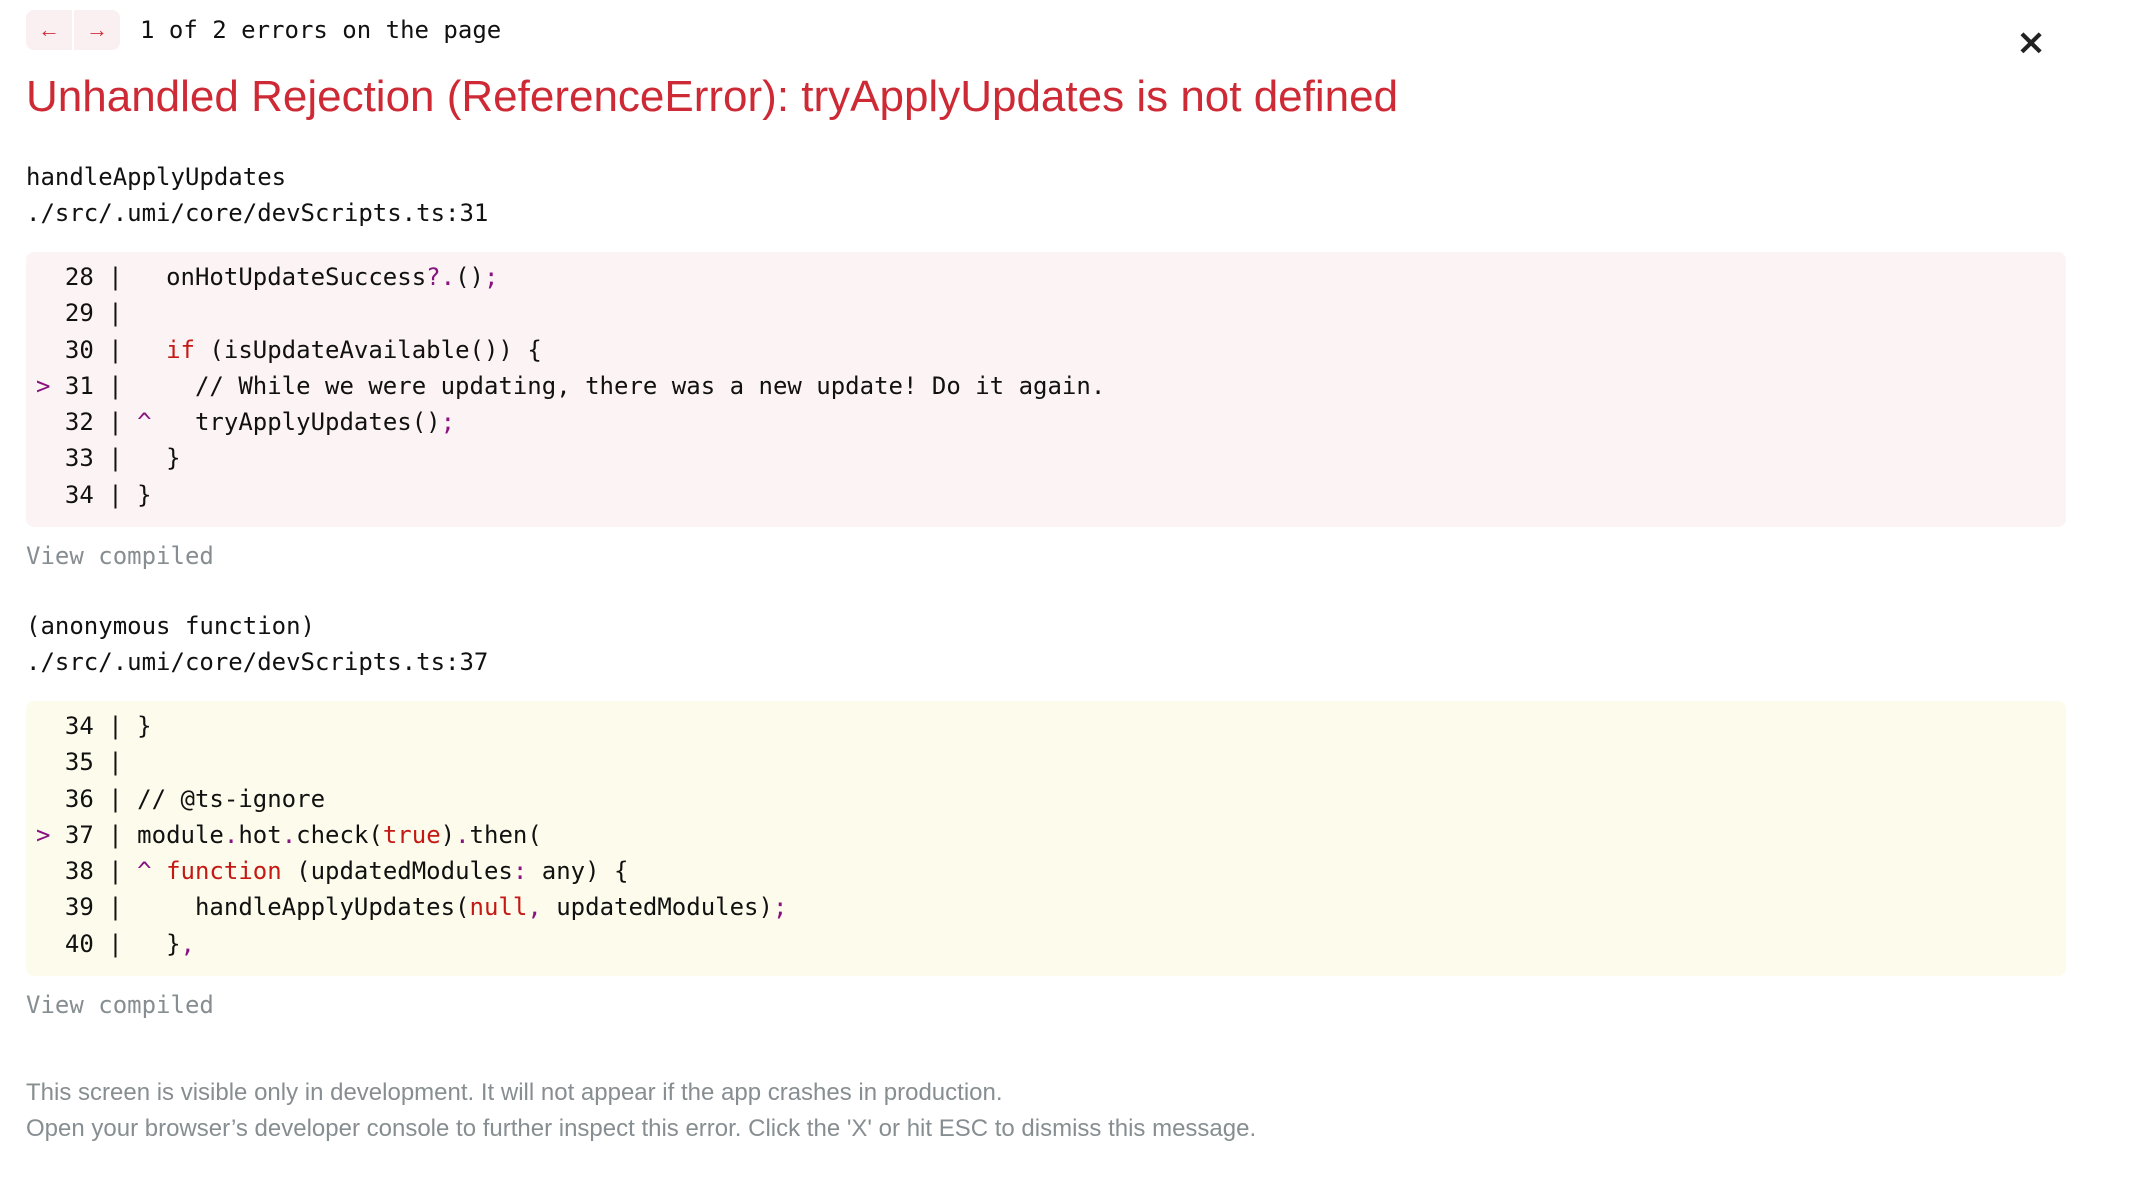 The width and height of the screenshot is (2144, 1204). I want to click on code-line: > 37 | module.hot.check(true).then(, so click(289, 834).